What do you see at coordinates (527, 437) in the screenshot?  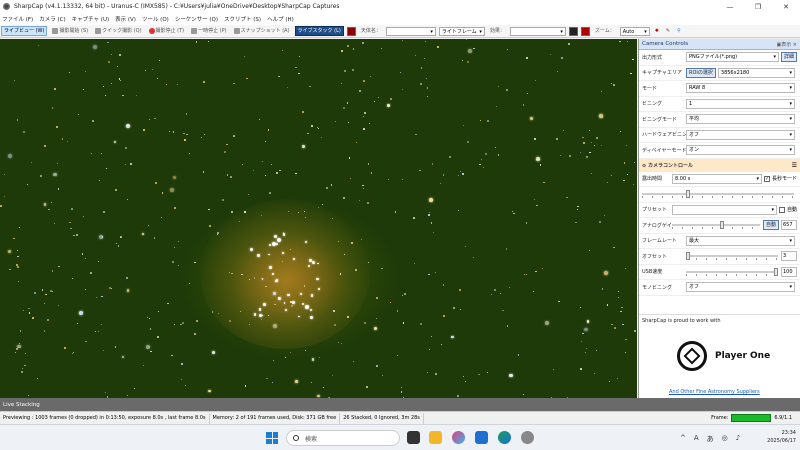 I see `sharpcap-taskbar-icon` at bounding box center [527, 437].